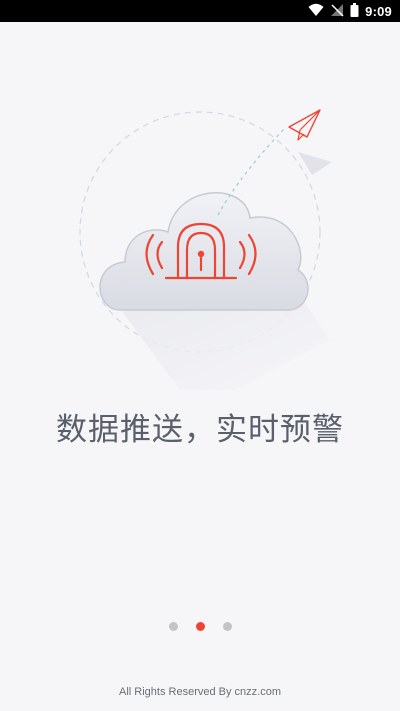  What do you see at coordinates (200, 11) in the screenshot?
I see `status-bar: 9:09` at bounding box center [200, 11].